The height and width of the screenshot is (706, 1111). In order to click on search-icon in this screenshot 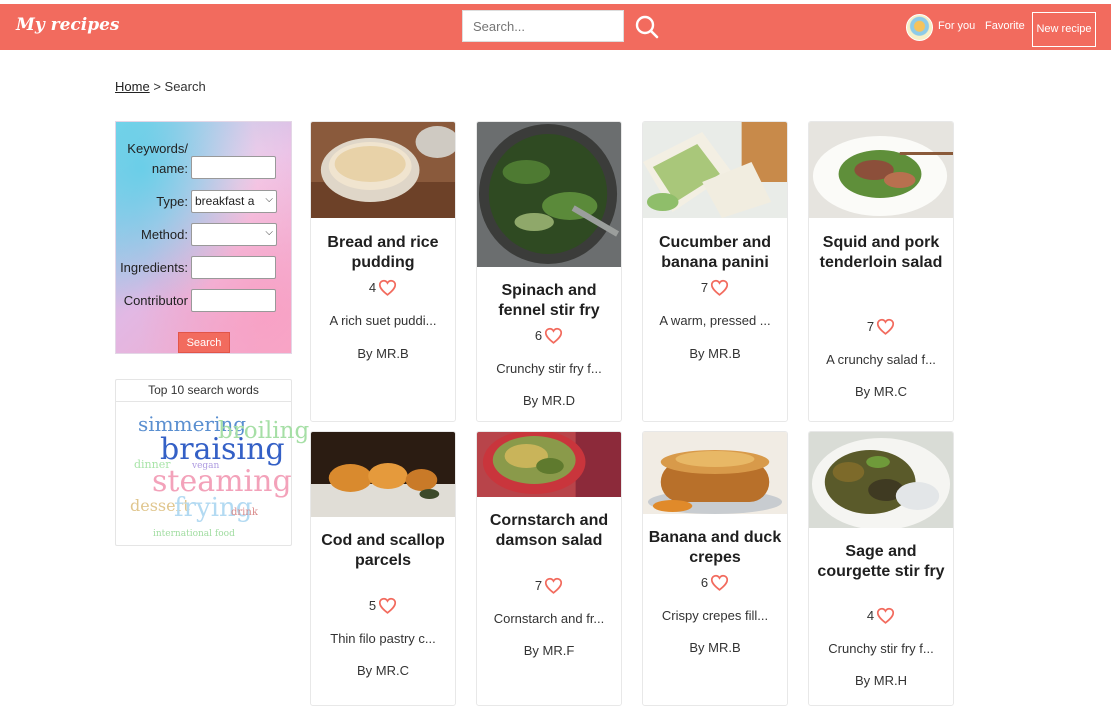, I will do `click(647, 27)`.